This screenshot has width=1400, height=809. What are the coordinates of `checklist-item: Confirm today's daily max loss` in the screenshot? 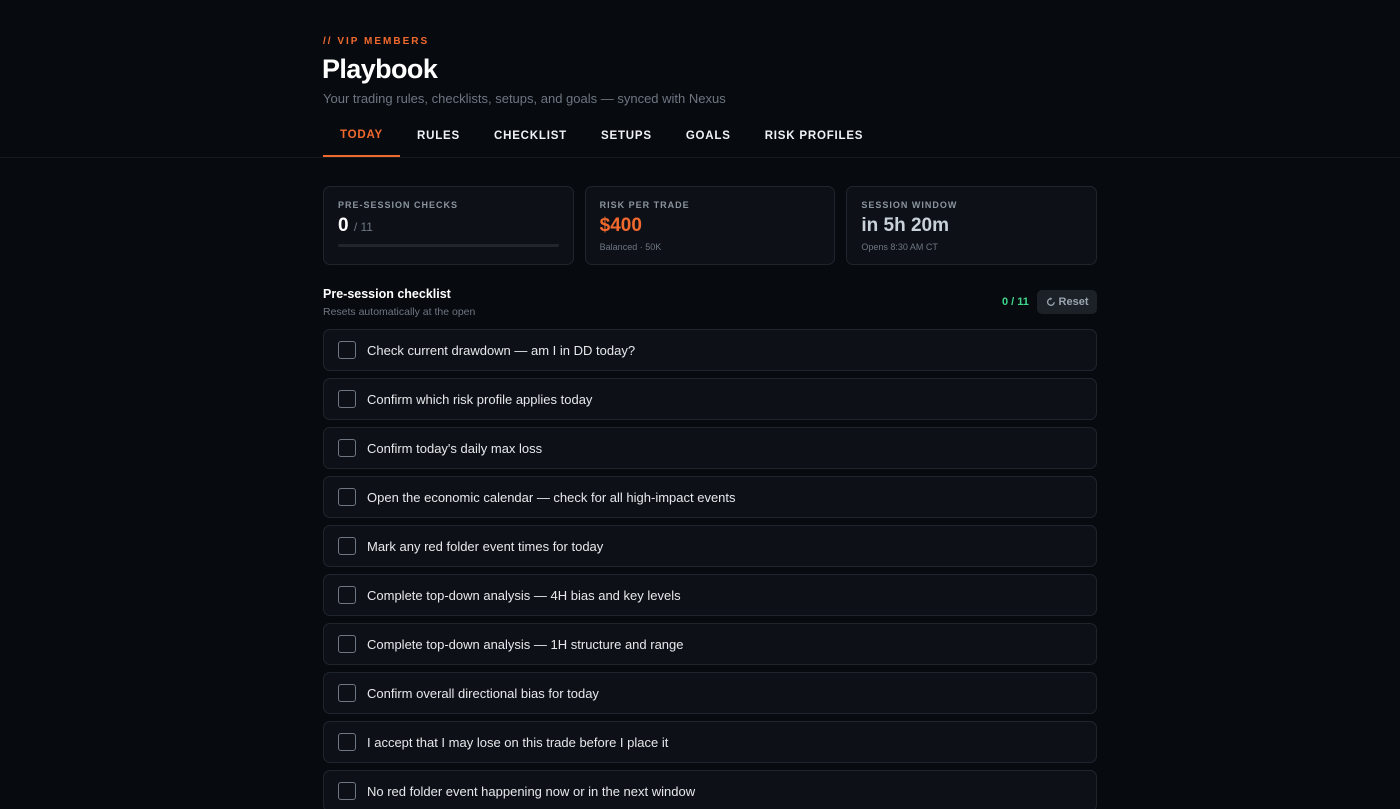 It's located at (710, 448).